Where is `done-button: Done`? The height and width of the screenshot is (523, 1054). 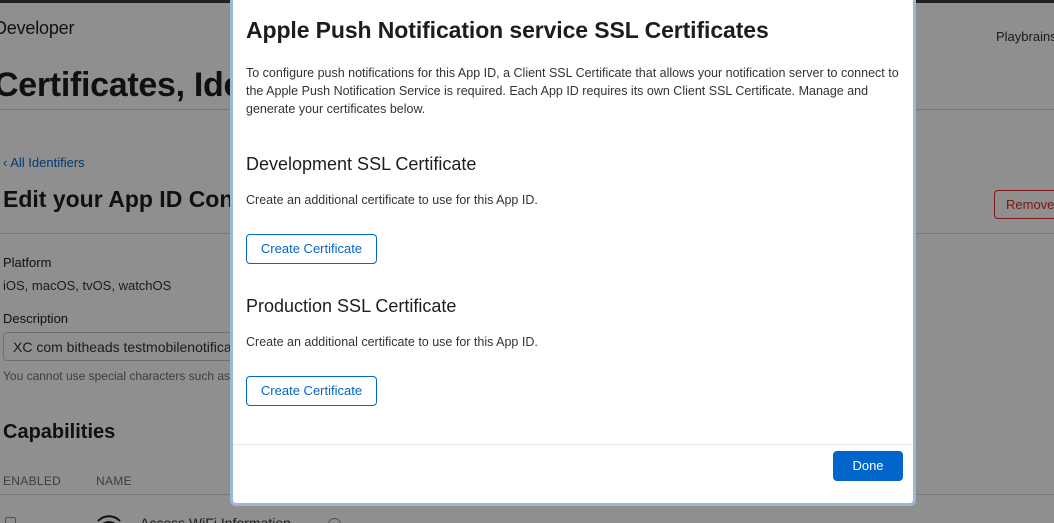 done-button: Done is located at coordinates (868, 466).